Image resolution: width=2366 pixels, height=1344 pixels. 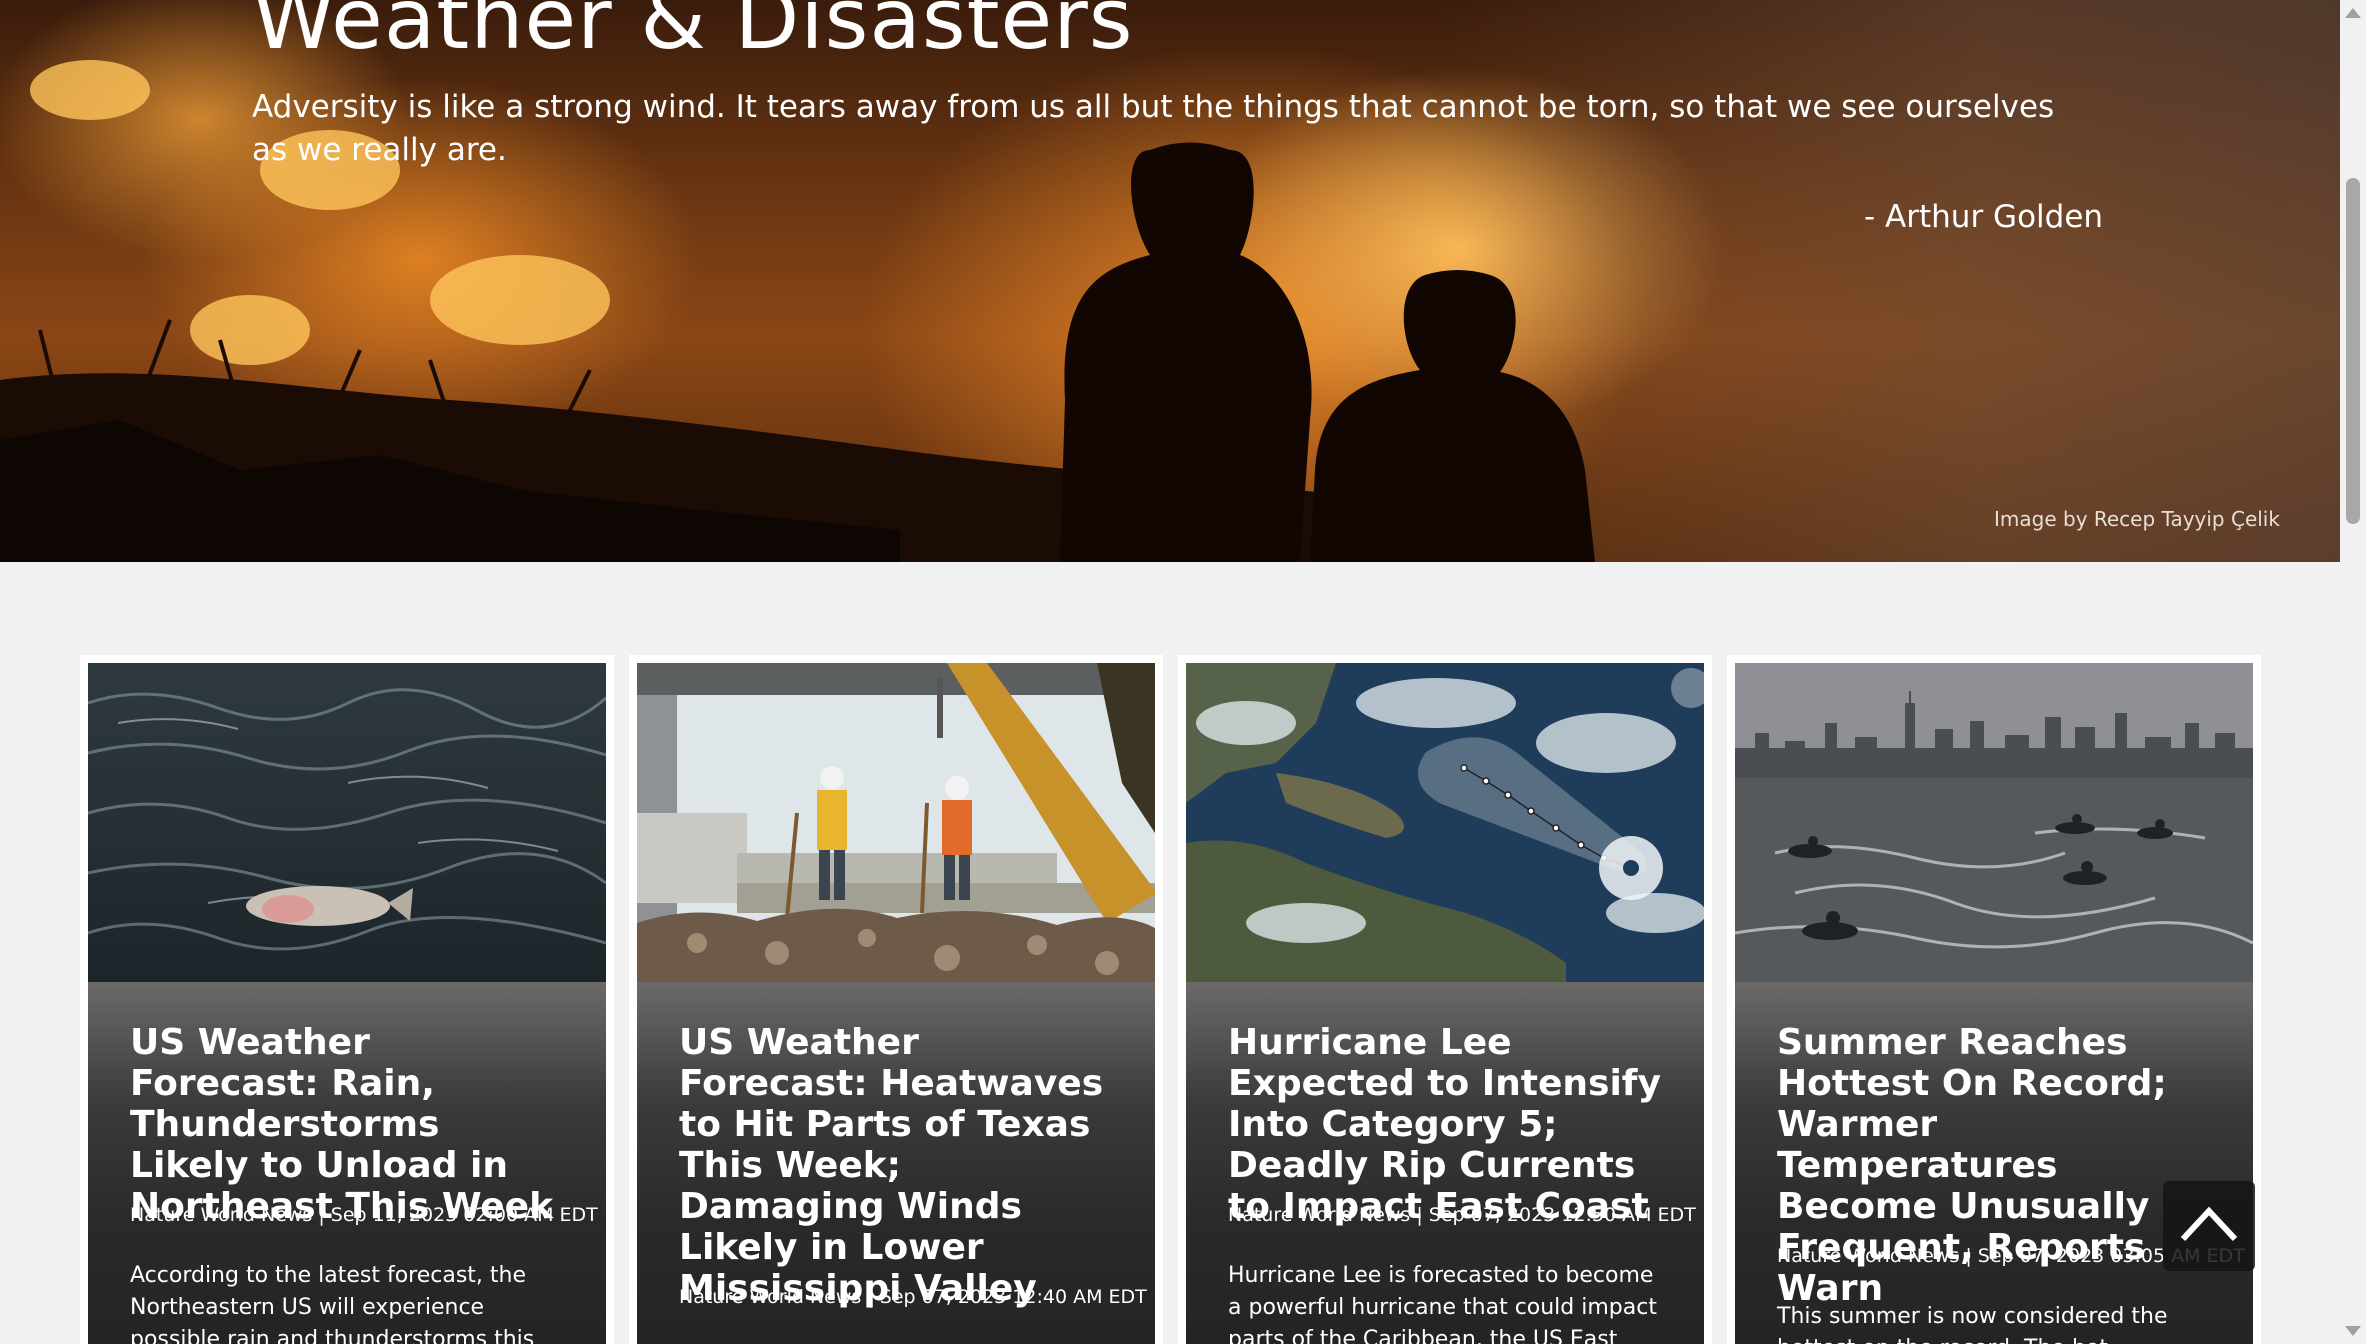 I want to click on fish-in-water-image, so click(x=347, y=822).